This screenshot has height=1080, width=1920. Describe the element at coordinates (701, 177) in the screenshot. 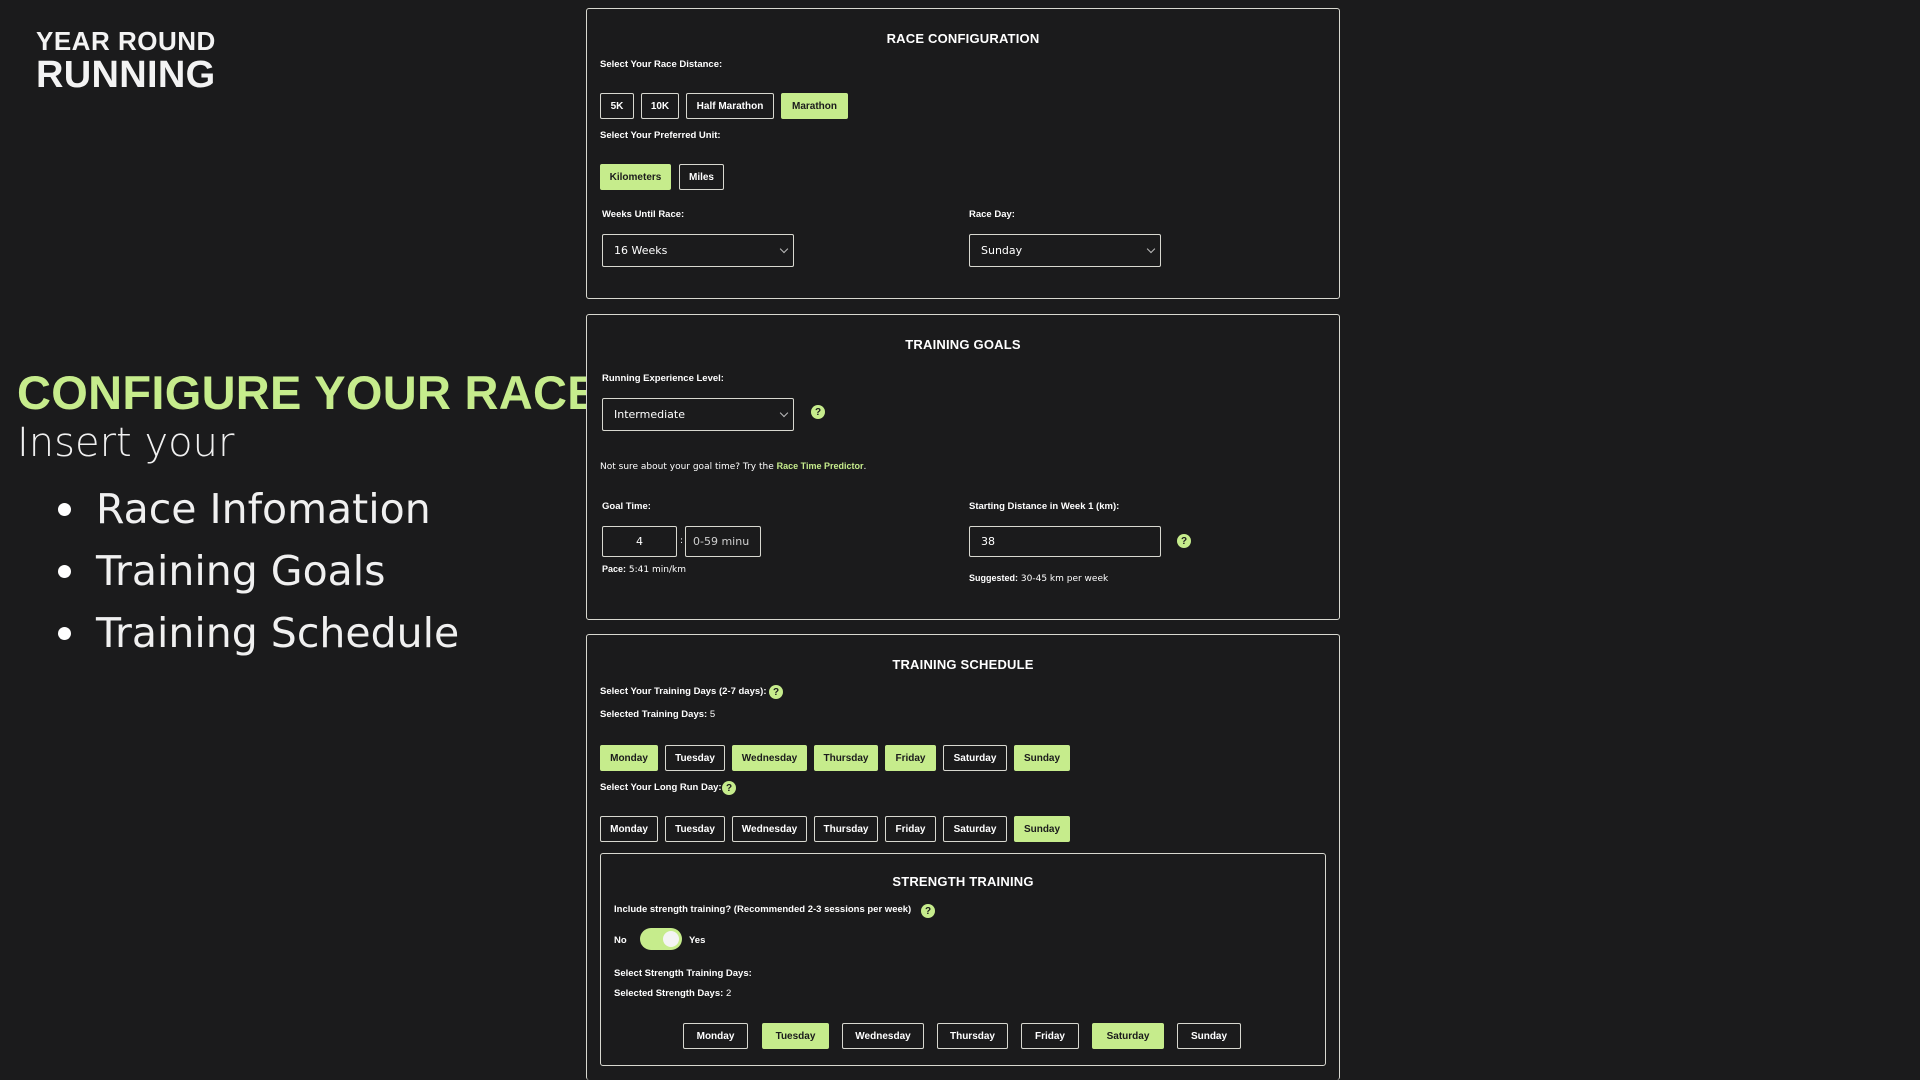

I see `unit-miles-button: Miles` at that location.